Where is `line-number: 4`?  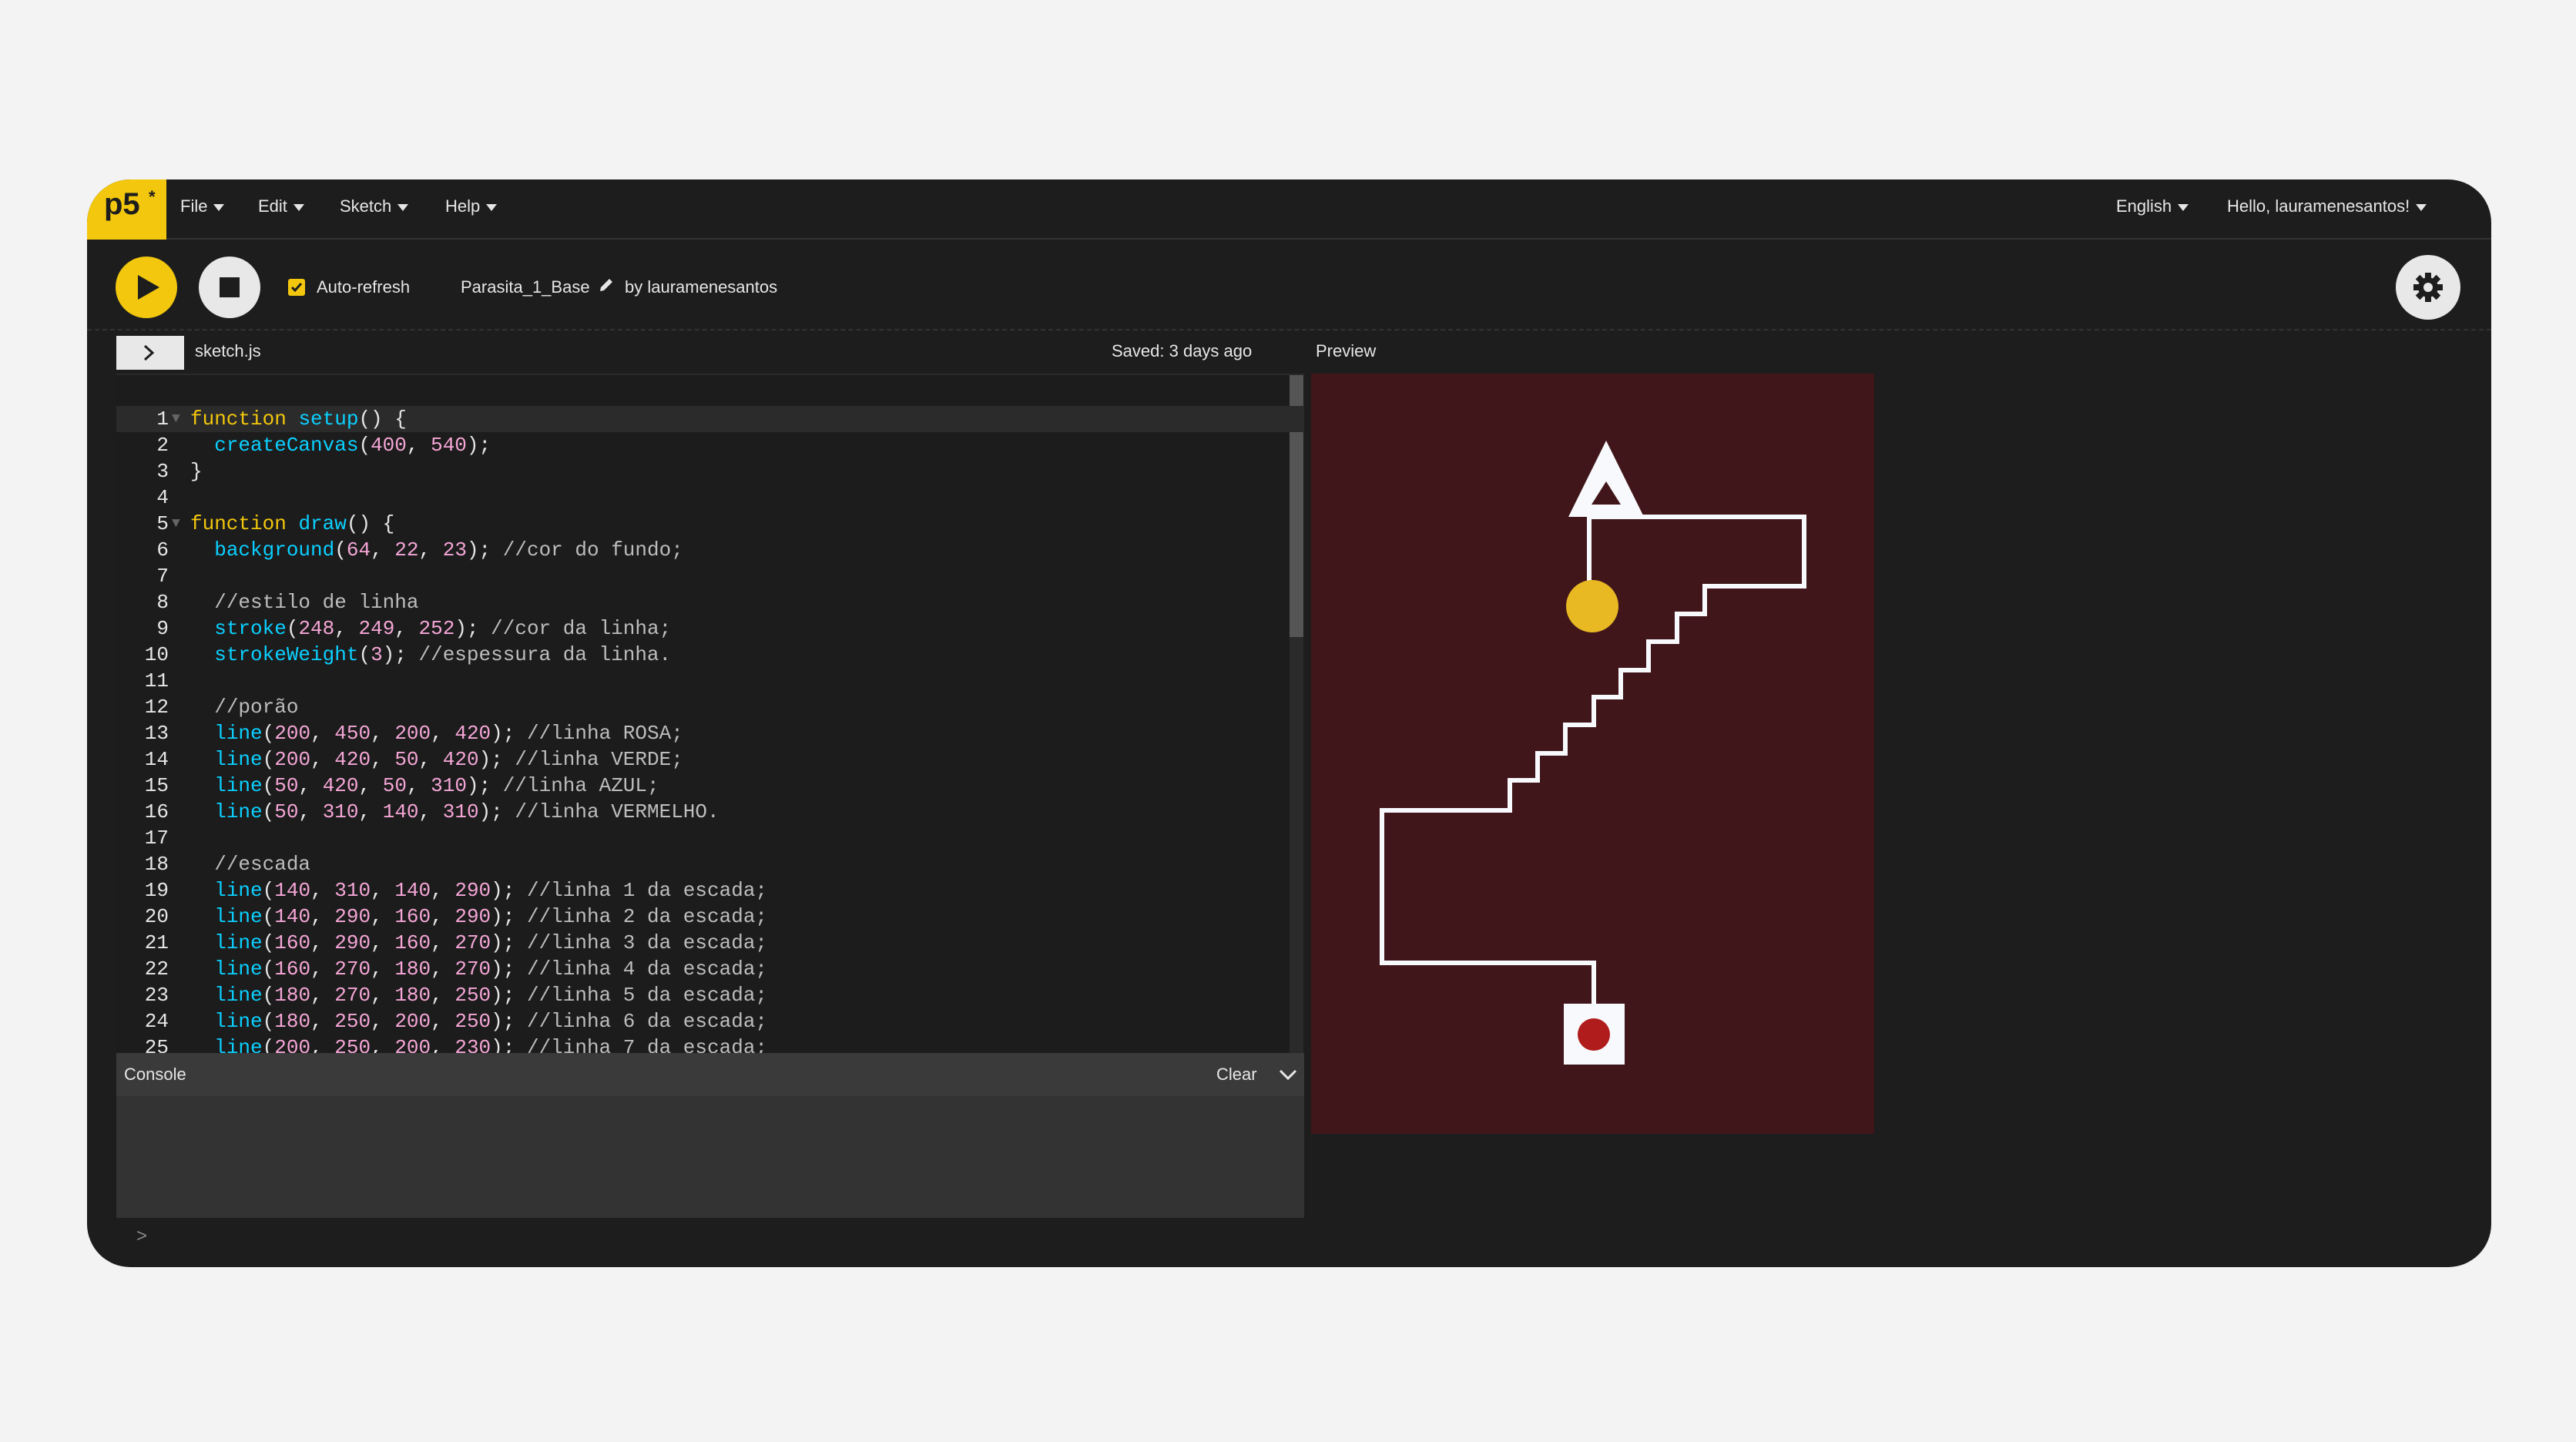
line-number: 4 is located at coordinates (162, 498).